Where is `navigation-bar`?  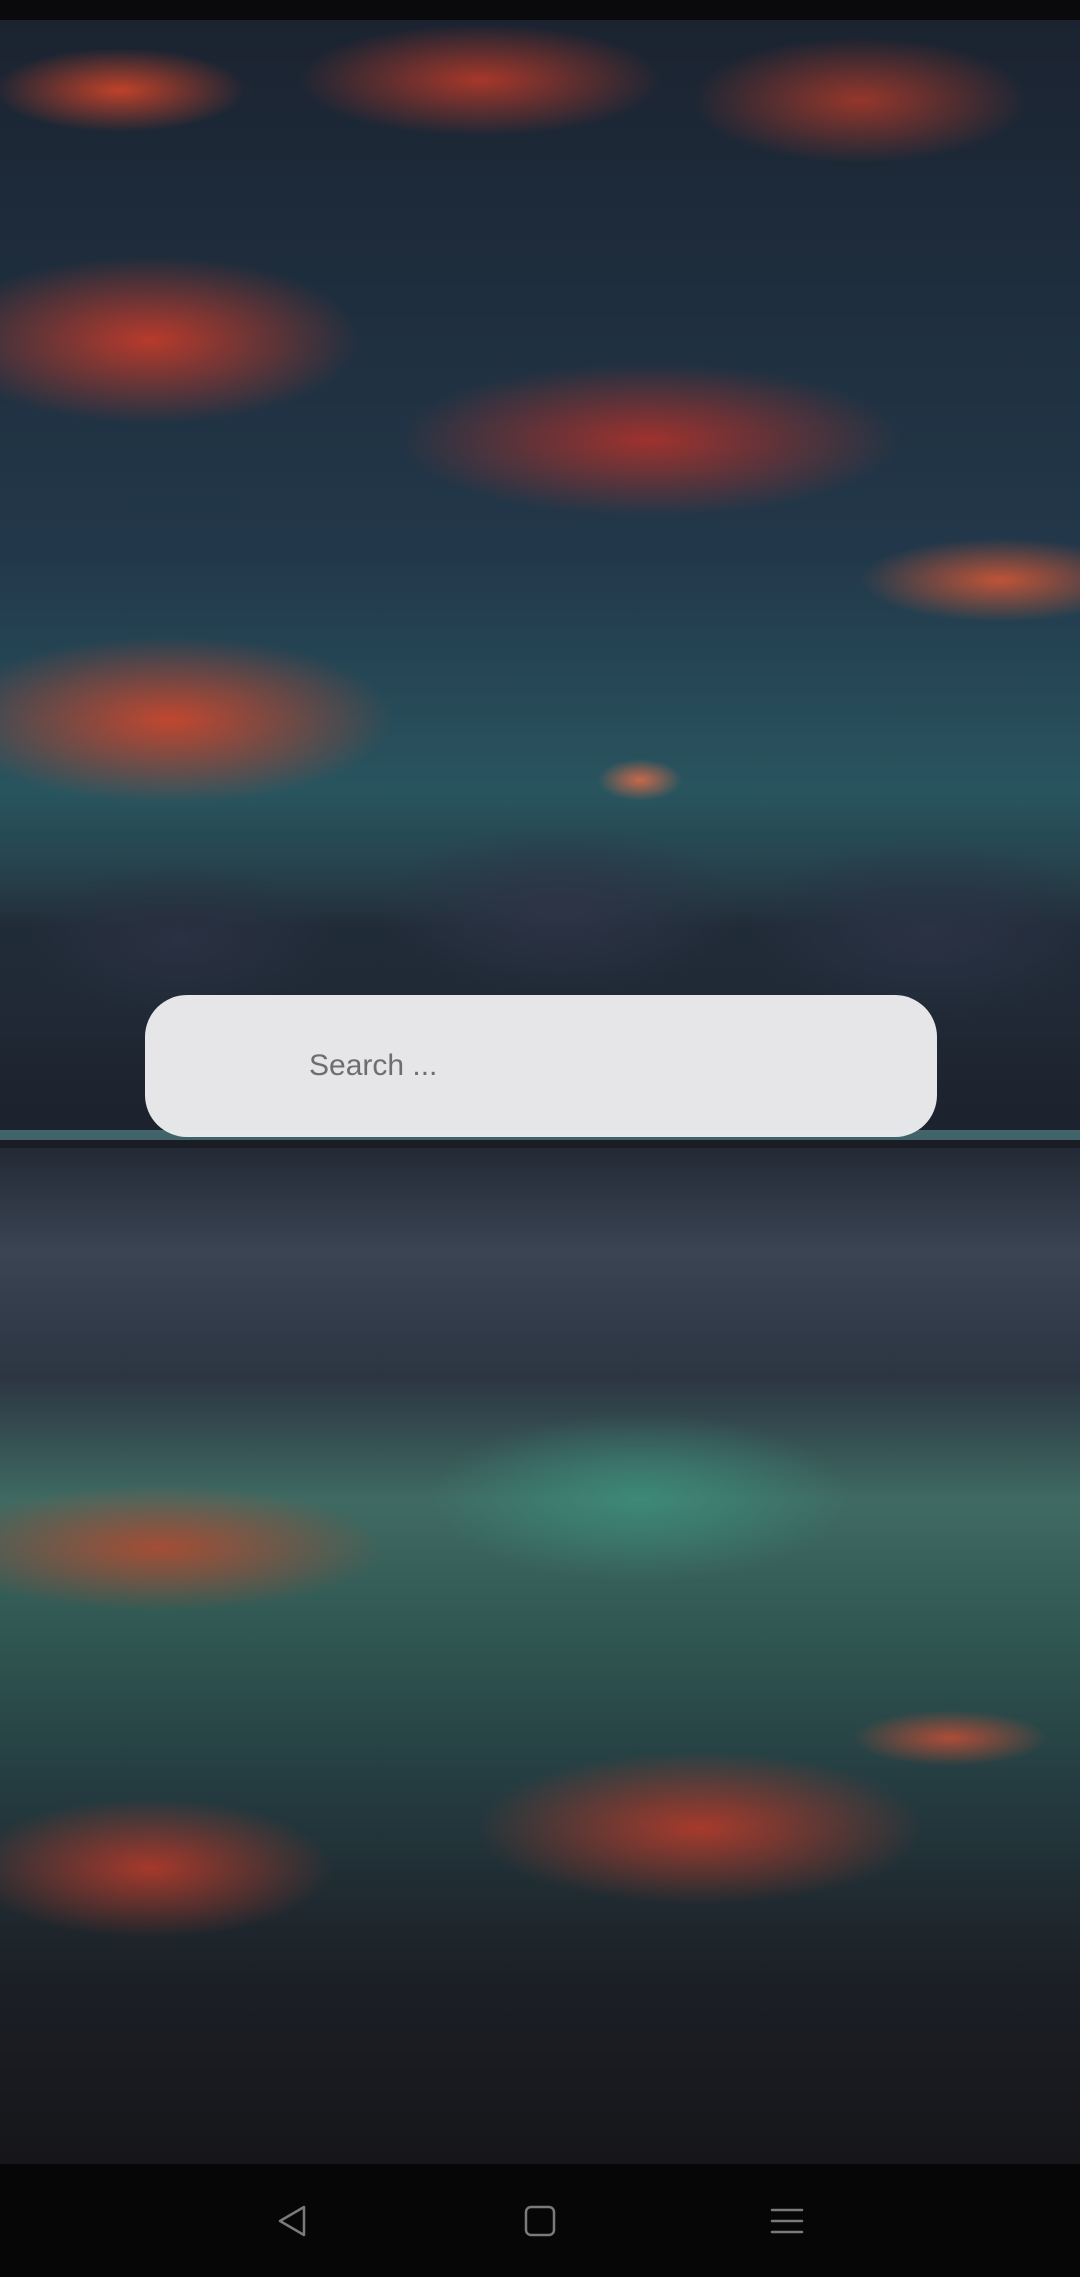 navigation-bar is located at coordinates (540, 2220).